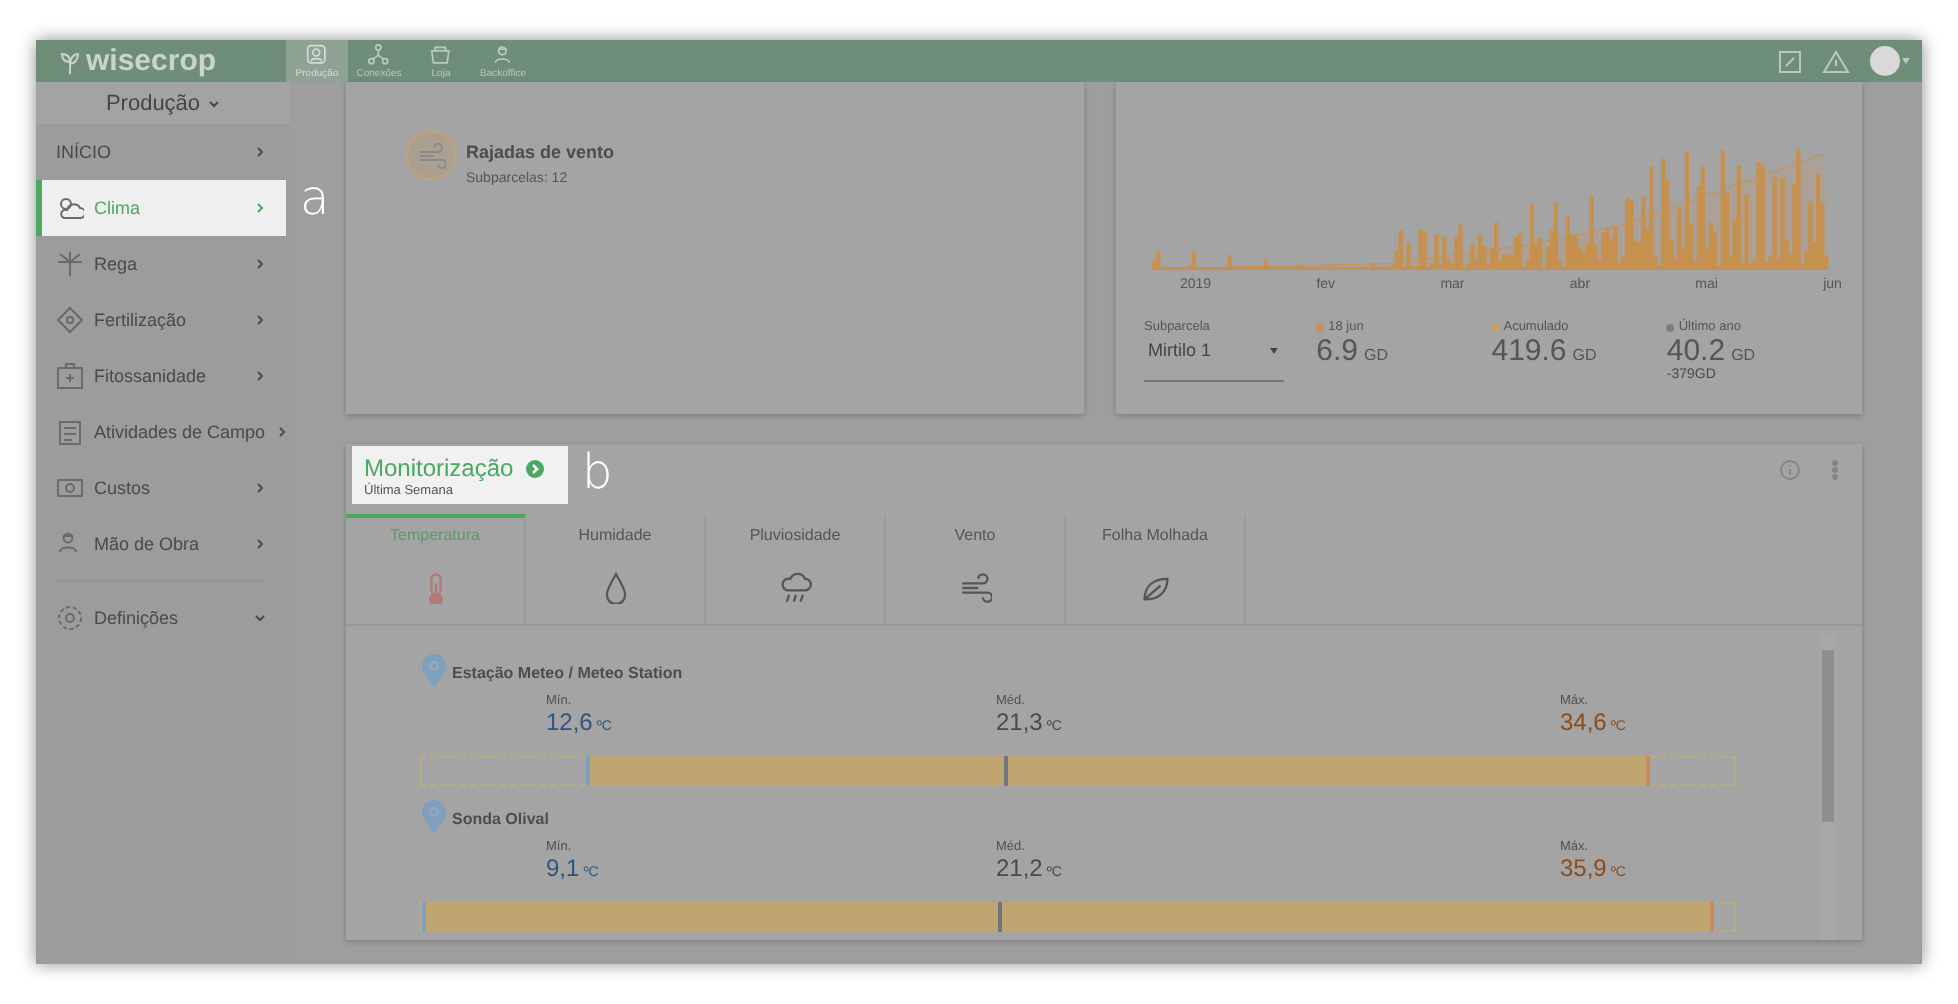  I want to click on stat-value: 40.2 GD, so click(1712, 351).